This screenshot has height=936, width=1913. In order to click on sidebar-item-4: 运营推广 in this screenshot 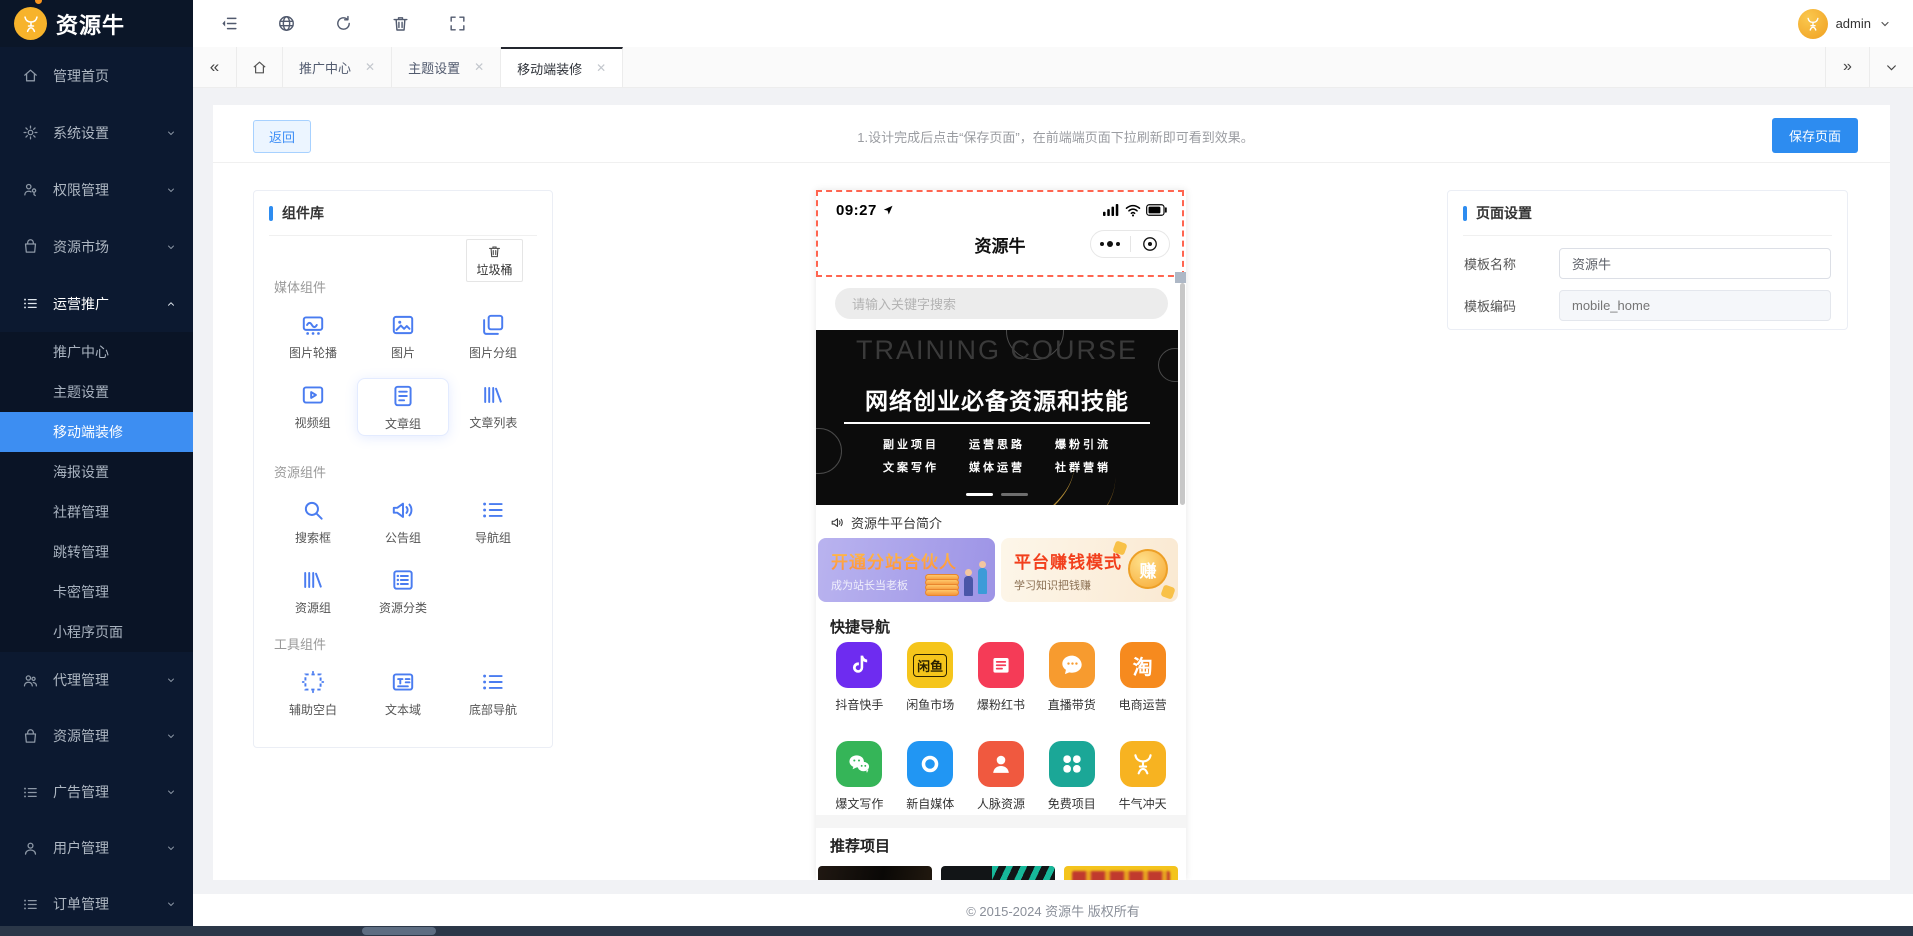, I will do `click(96, 303)`.